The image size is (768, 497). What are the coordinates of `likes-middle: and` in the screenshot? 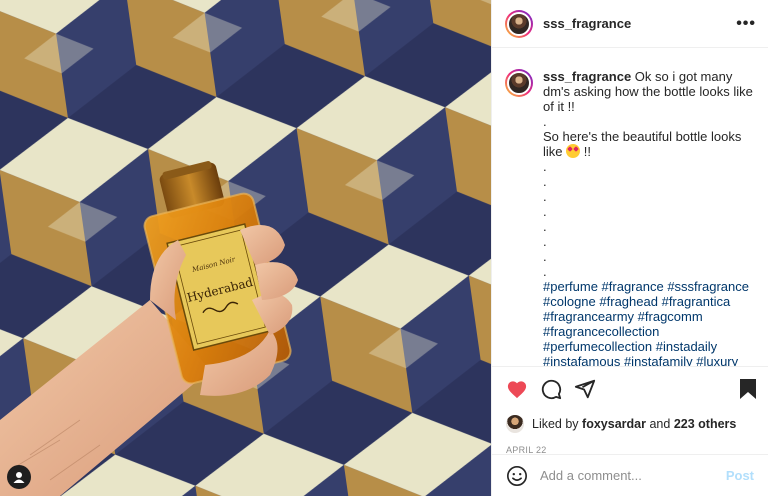 It's located at (660, 424).